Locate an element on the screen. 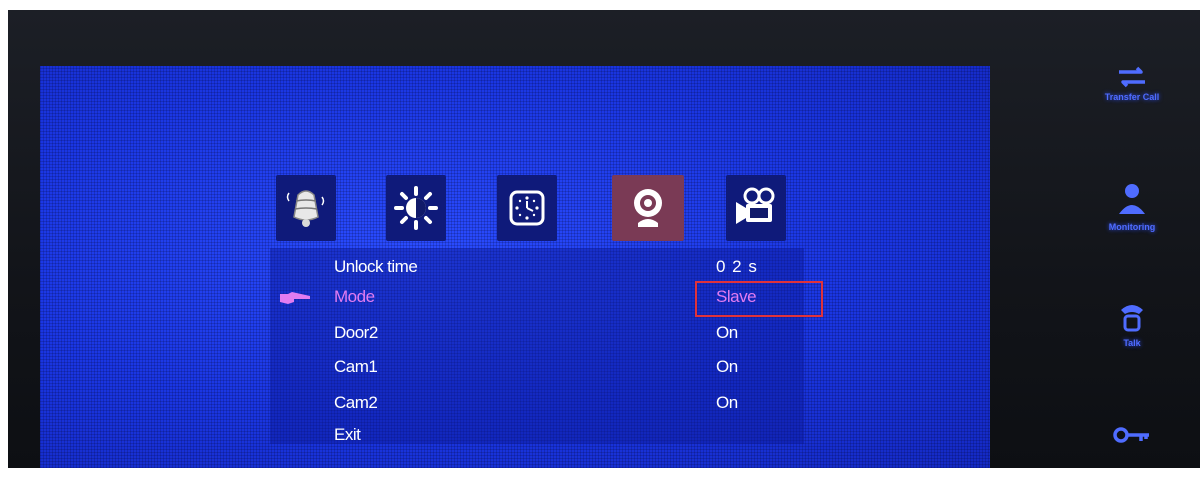 The width and height of the screenshot is (1200, 504). talk-button: Talk is located at coordinates (1132, 340).